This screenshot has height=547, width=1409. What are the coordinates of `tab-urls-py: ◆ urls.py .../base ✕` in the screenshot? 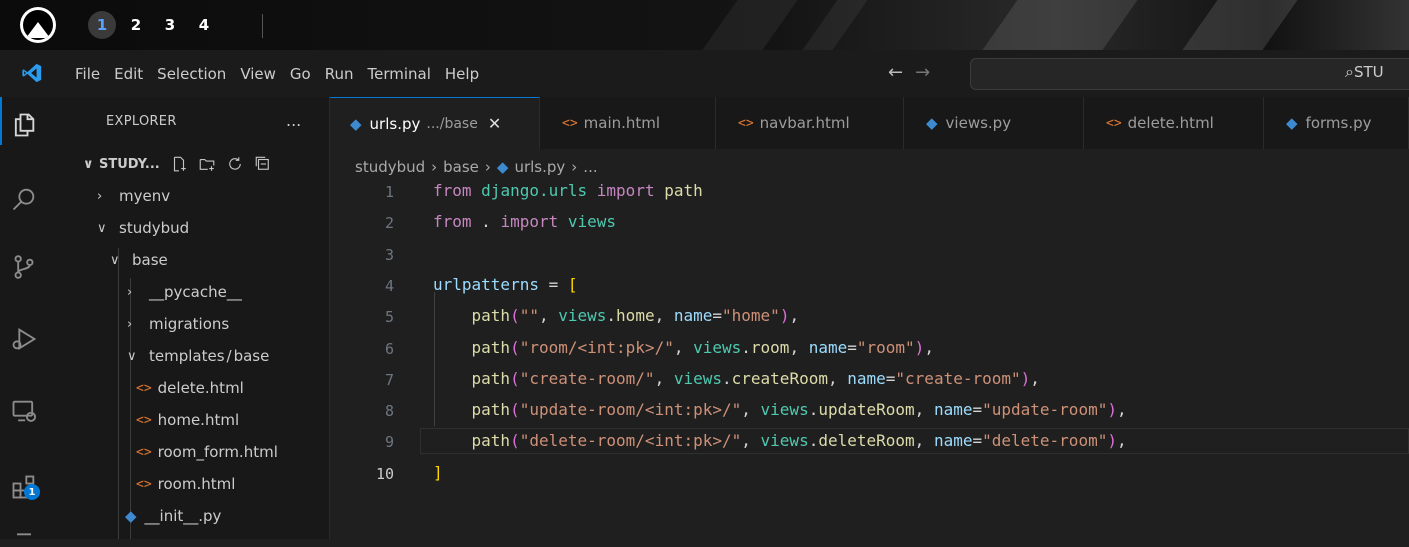 It's located at (435, 123).